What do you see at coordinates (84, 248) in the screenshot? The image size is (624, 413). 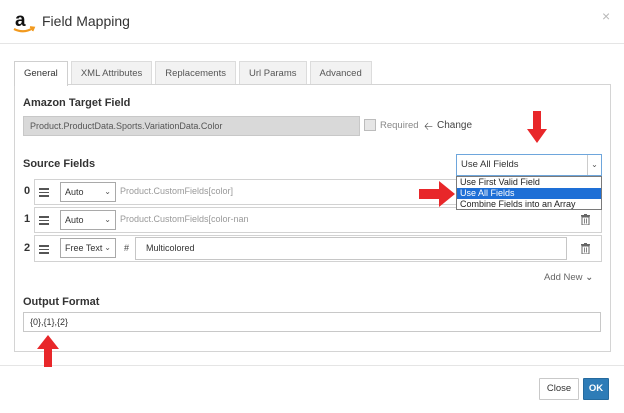 I see `row-2-type-value: Free Text` at bounding box center [84, 248].